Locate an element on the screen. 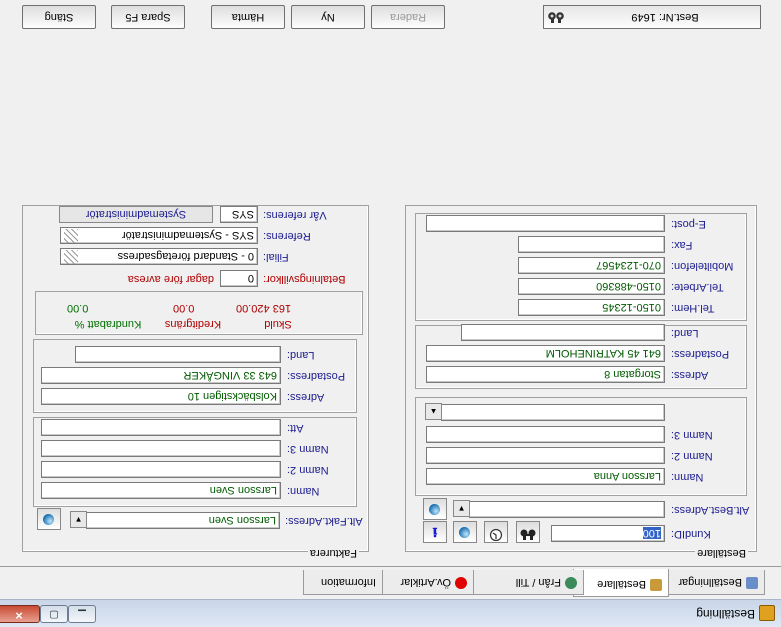 The width and height of the screenshot is (781, 627). billing-att-input is located at coordinates (161, 427).